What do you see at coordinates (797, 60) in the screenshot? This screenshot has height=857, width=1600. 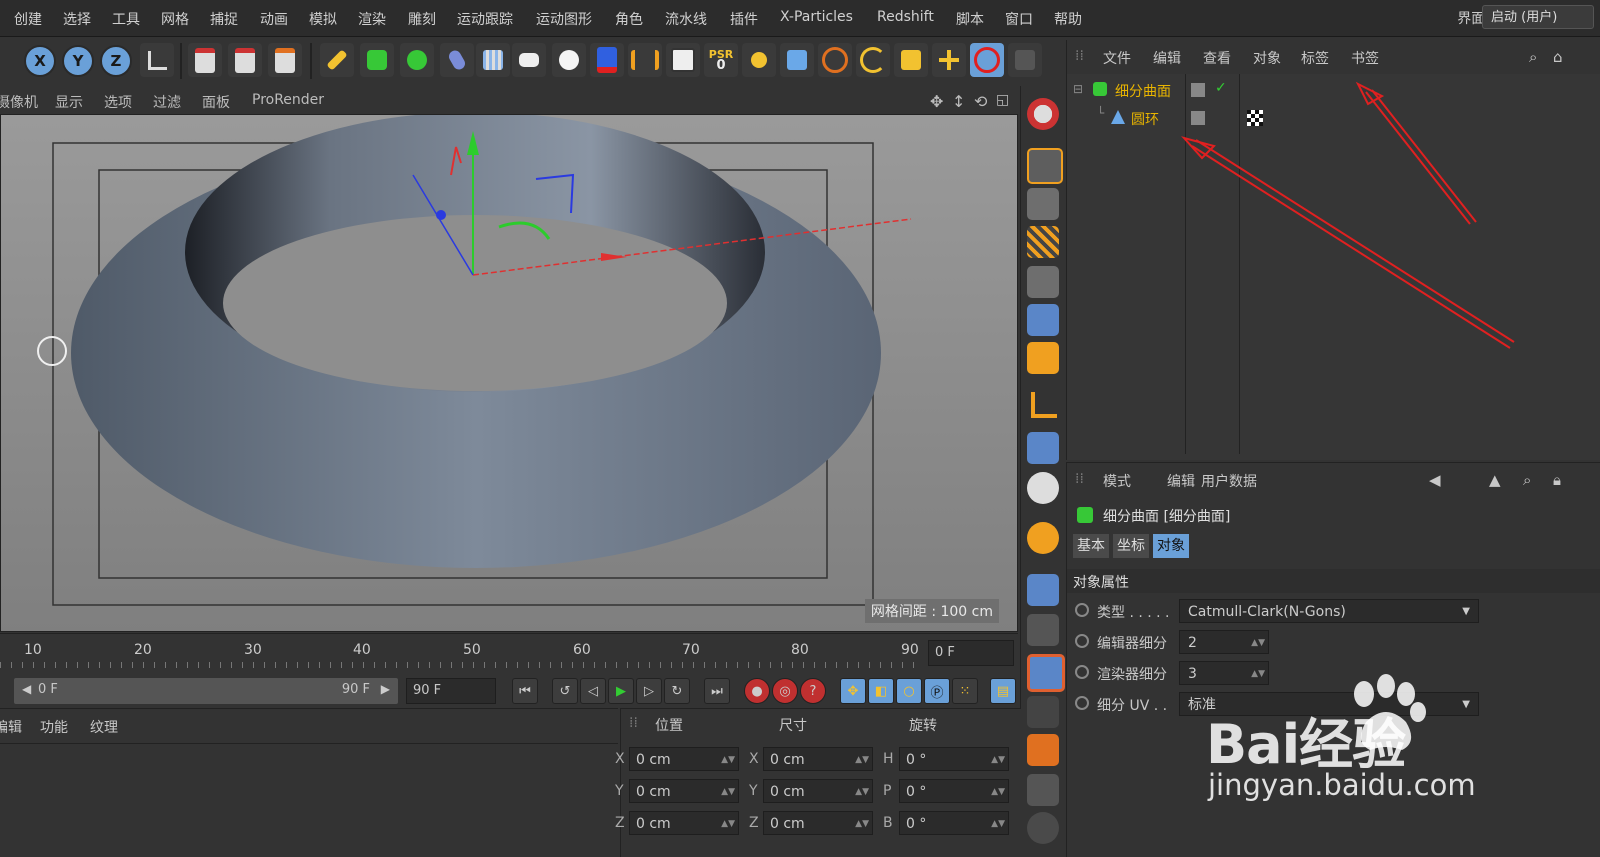 I see `cube-object-button` at bounding box center [797, 60].